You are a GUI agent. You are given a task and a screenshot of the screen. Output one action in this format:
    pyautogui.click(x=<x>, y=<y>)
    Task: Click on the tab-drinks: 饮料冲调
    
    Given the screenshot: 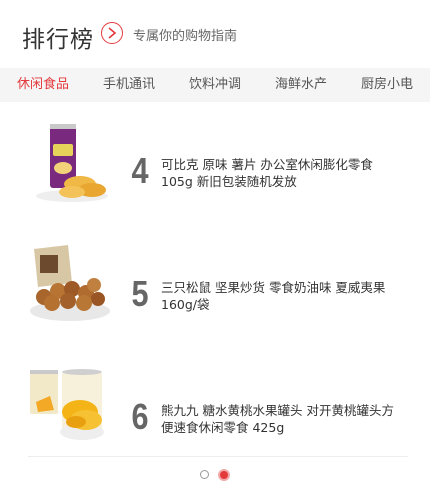 What is the action you would take?
    pyautogui.click(x=215, y=85)
    